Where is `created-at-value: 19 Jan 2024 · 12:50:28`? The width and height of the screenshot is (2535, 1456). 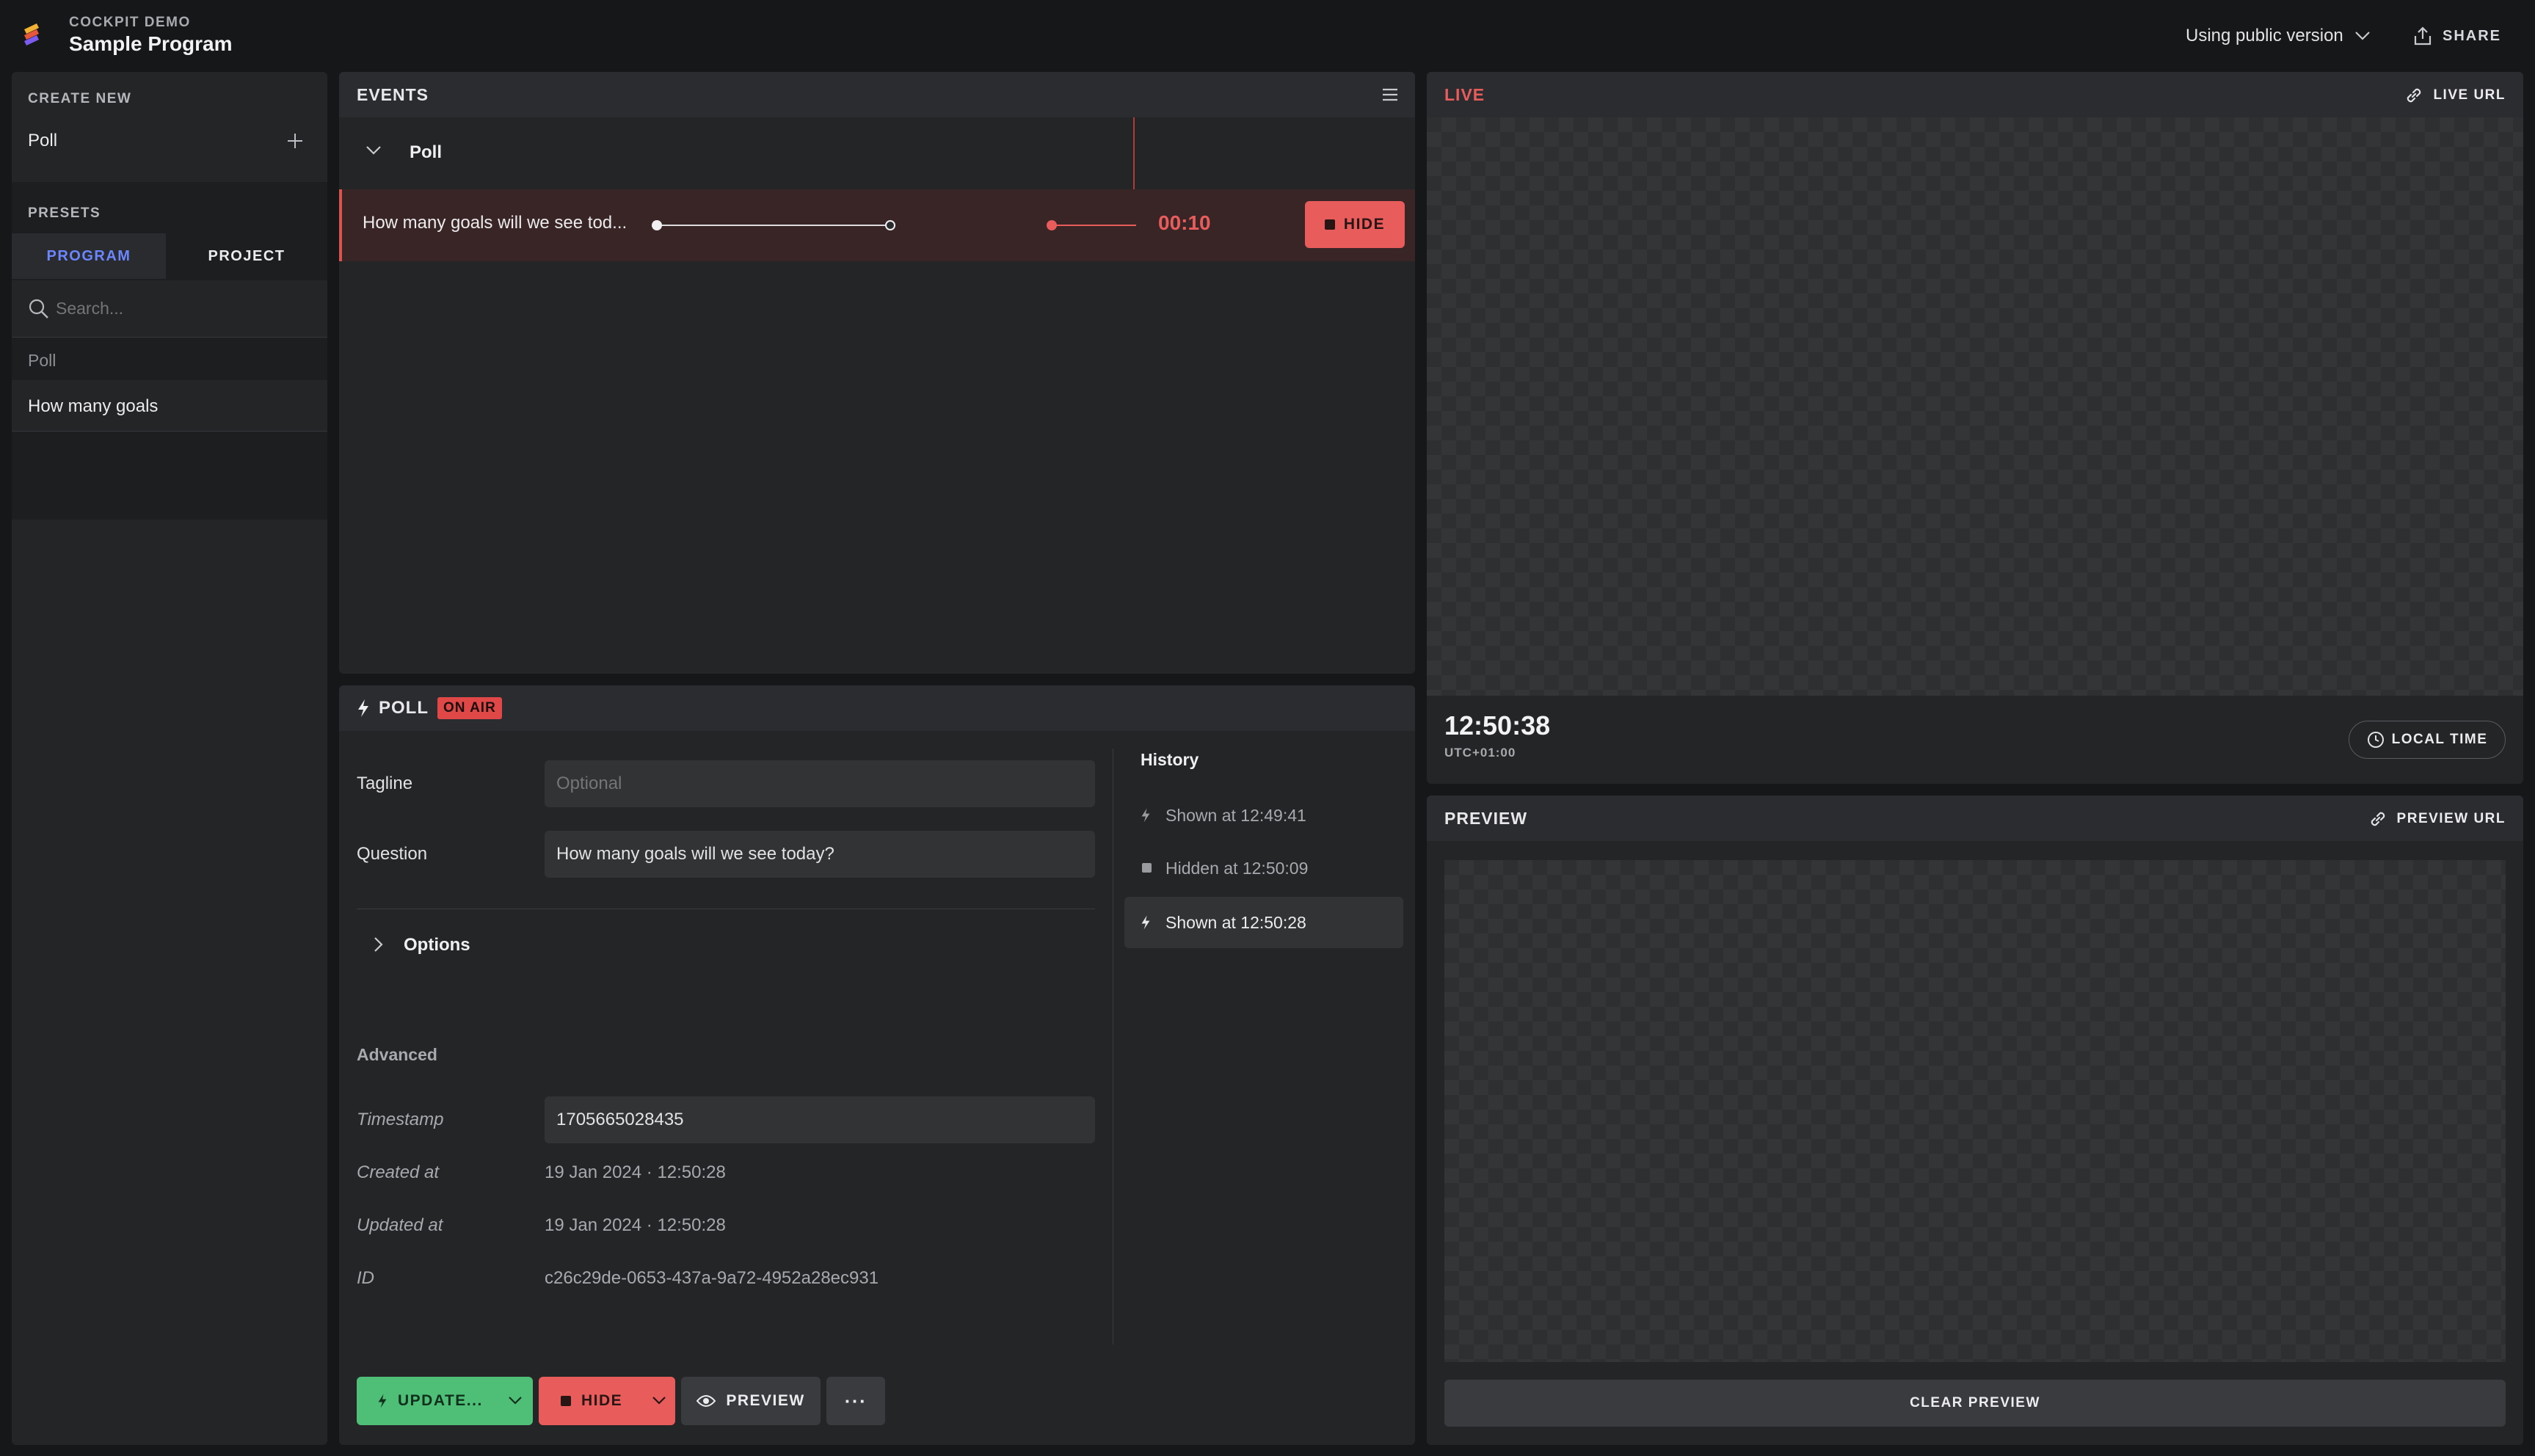 created-at-value: 19 Jan 2024 · 12:50:28 is located at coordinates (635, 1172).